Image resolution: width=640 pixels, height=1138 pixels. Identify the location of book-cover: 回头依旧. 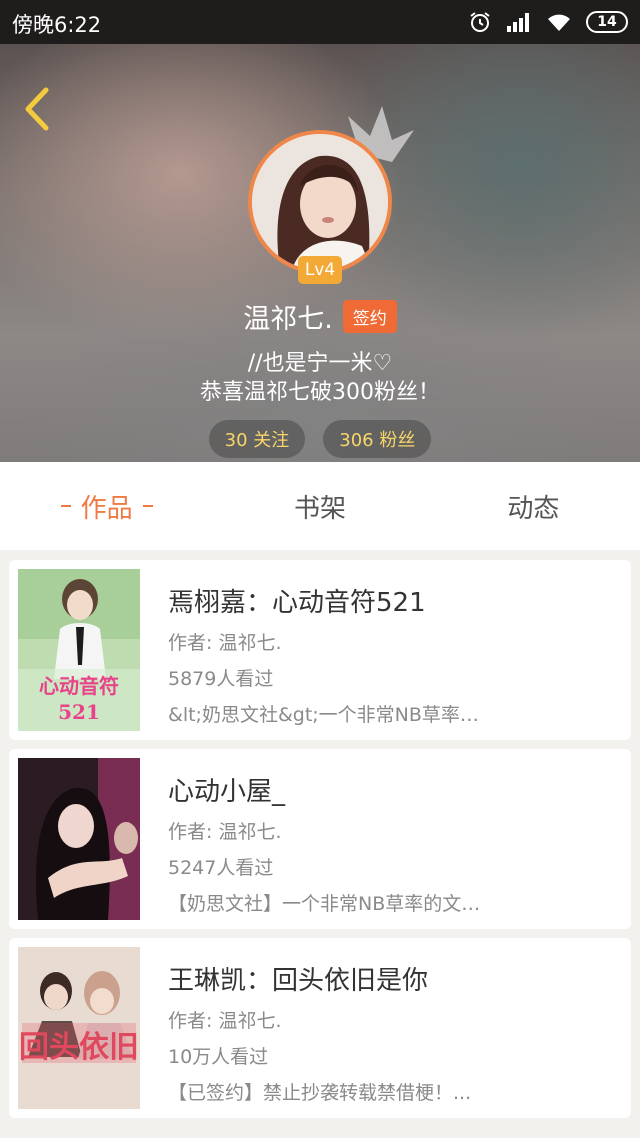
(79, 1028).